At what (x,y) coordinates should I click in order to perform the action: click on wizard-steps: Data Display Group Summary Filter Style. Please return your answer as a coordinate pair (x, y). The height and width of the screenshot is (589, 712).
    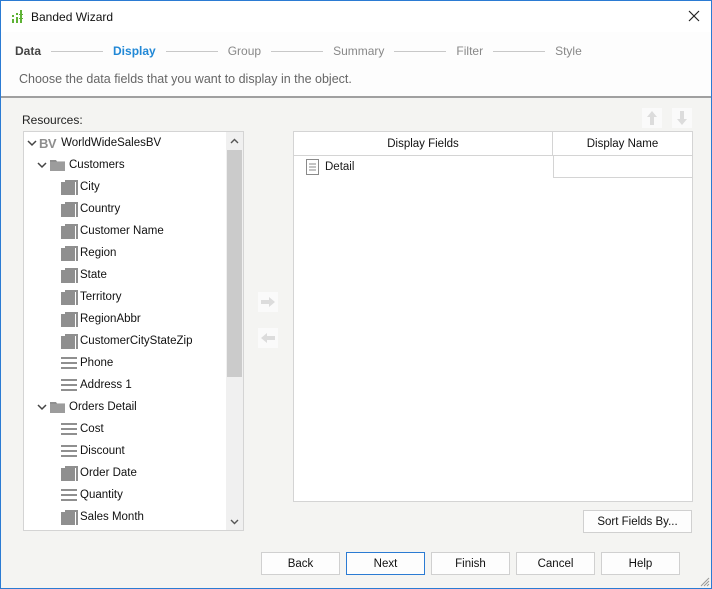
    Looking at the image, I should click on (298, 51).